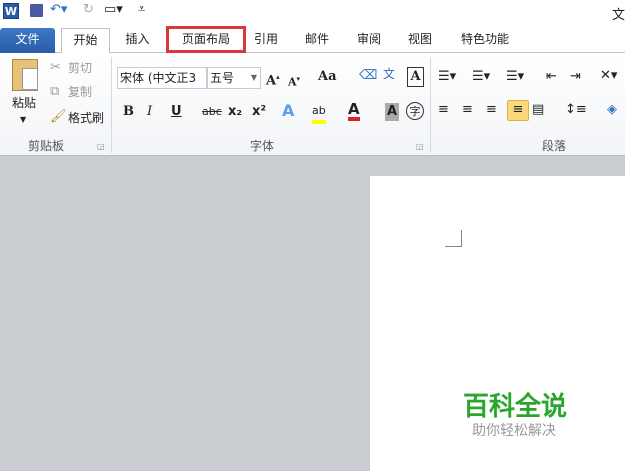 The width and height of the screenshot is (625, 471). Describe the element at coordinates (467, 110) in the screenshot. I see `align-center-icon: ≡` at that location.